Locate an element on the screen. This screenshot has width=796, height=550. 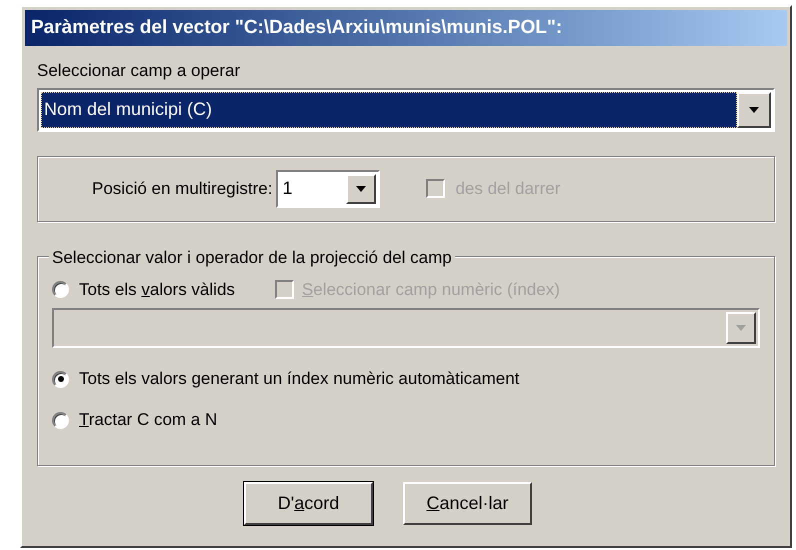
position-dropdown: 1 is located at coordinates (328, 189).